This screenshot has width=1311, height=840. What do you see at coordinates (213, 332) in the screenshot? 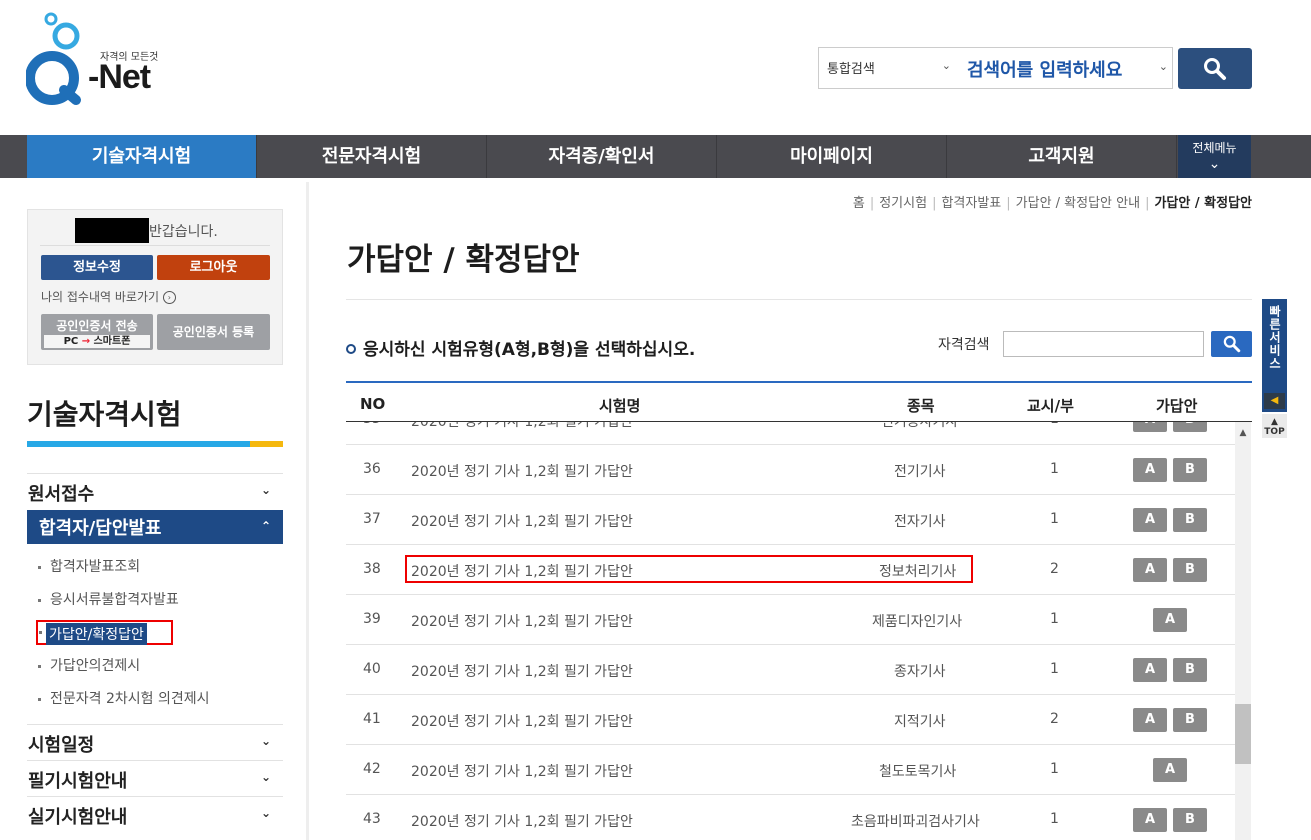
I see `cert-register-button: 공인인증서 등록` at bounding box center [213, 332].